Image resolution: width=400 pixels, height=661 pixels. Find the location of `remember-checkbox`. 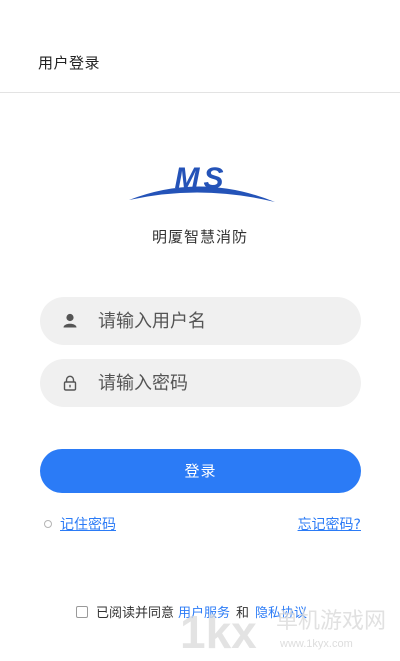

remember-checkbox is located at coordinates (48, 524).